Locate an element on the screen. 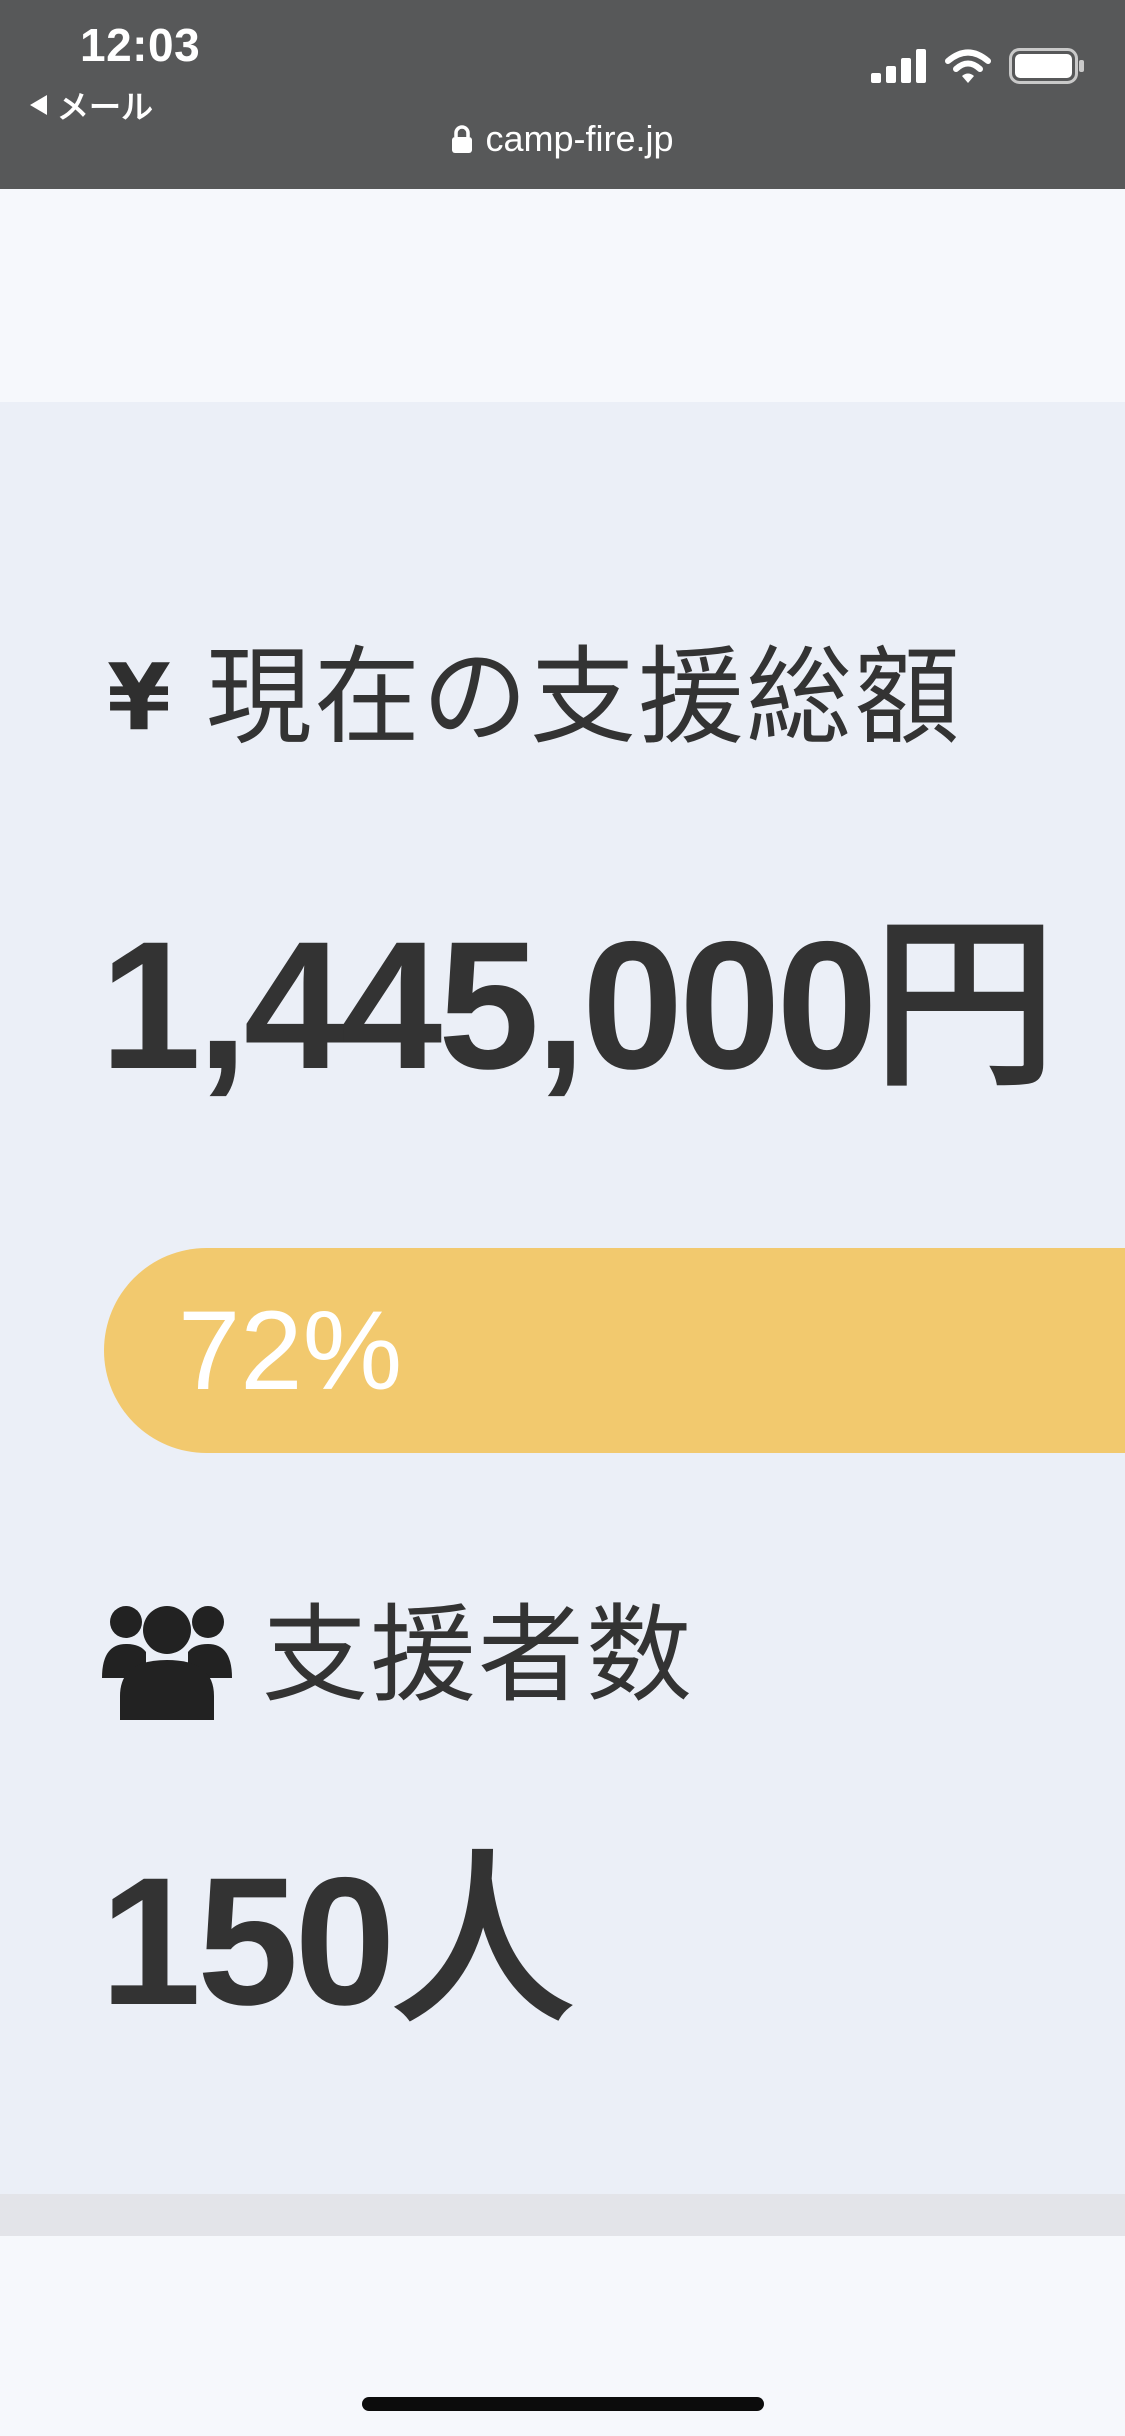 This screenshot has height=2436, width=1125. back-arrow-icon is located at coordinates (38, 105).